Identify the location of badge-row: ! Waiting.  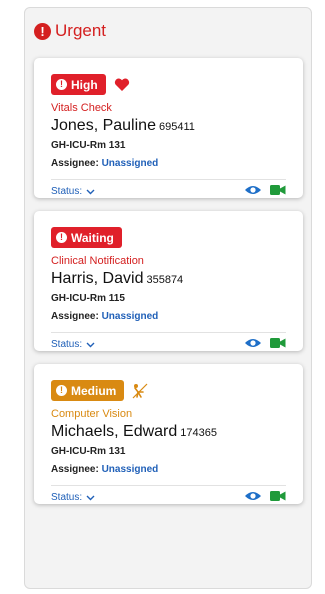
(86, 237).